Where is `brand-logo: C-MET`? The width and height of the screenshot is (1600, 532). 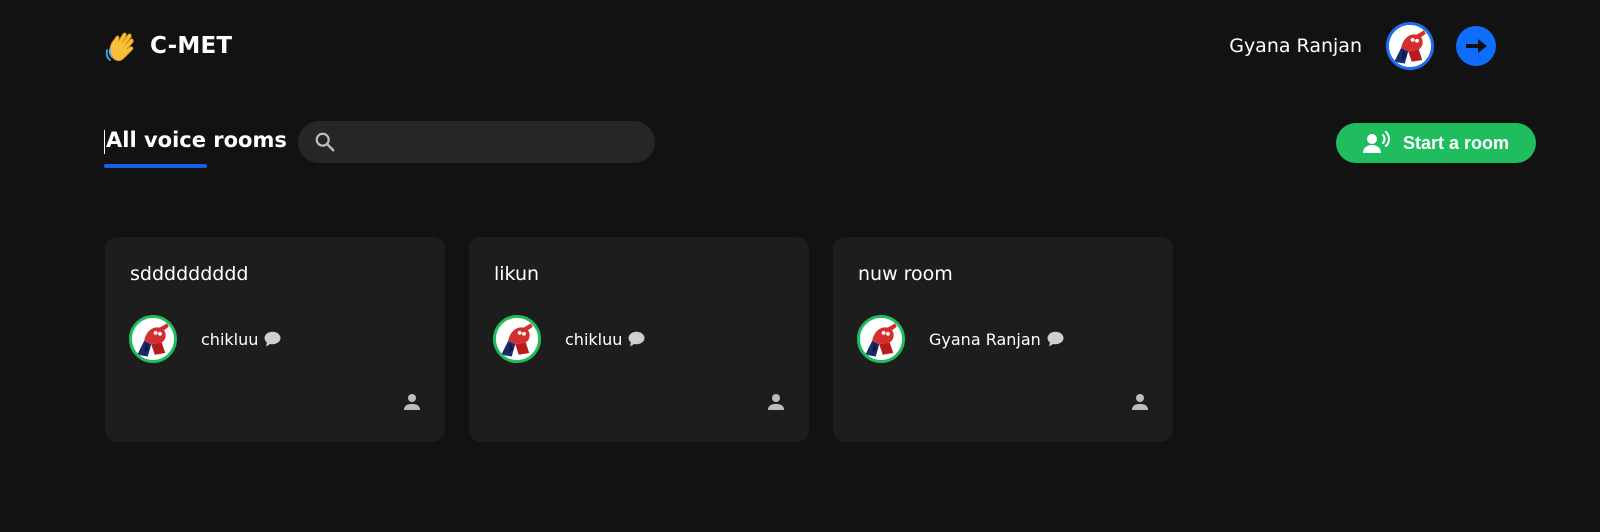
brand-logo: C-MET is located at coordinates (168, 46).